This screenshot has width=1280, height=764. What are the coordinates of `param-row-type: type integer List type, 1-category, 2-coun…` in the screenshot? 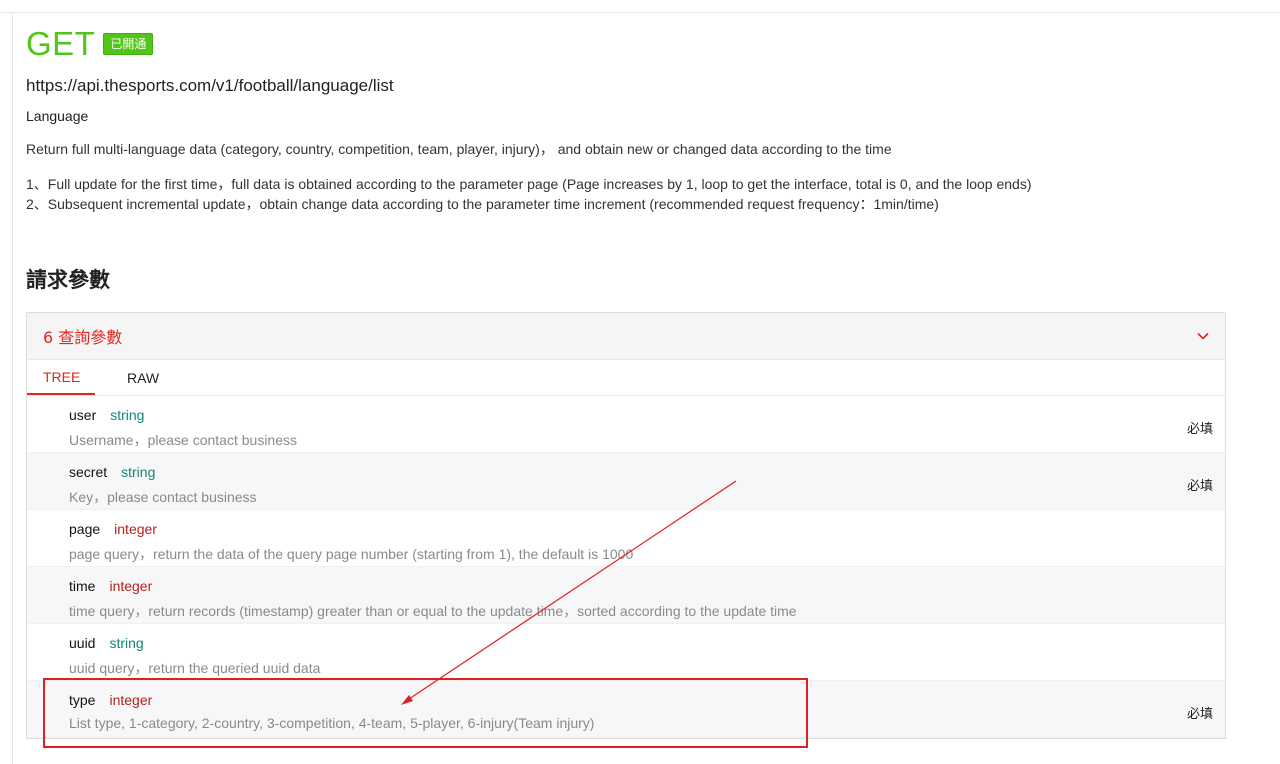 It's located at (626, 709).